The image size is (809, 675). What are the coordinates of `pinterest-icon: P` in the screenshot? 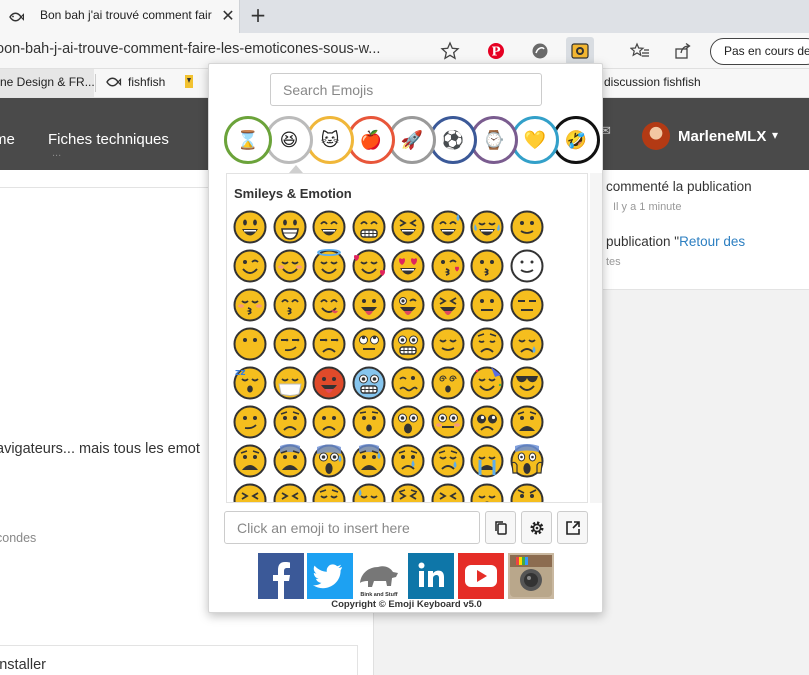 It's located at (496, 51).